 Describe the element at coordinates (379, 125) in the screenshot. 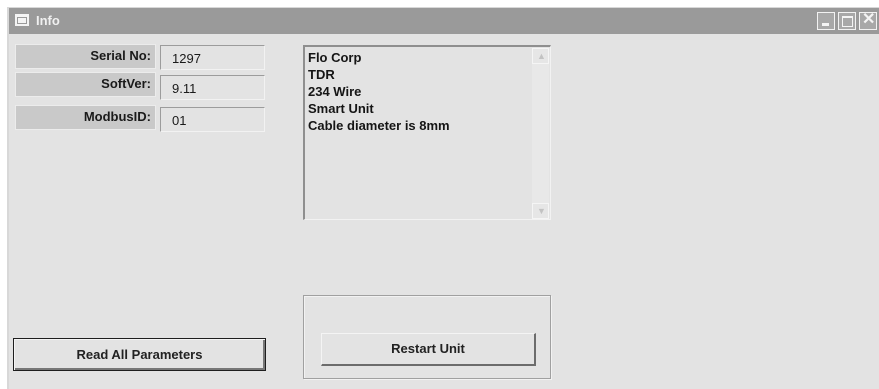

I see `info-line: Cable diameter is 8mm` at that location.